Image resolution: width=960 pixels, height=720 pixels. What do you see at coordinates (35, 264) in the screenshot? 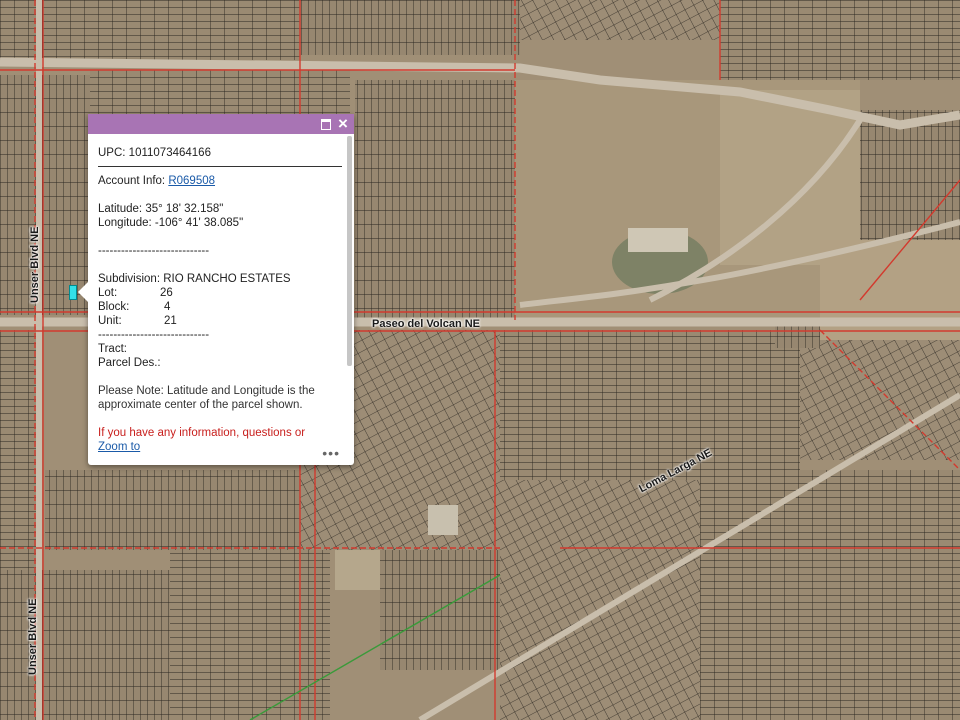
I see `road-label-unser-upper: Unser Blvd NE` at bounding box center [35, 264].